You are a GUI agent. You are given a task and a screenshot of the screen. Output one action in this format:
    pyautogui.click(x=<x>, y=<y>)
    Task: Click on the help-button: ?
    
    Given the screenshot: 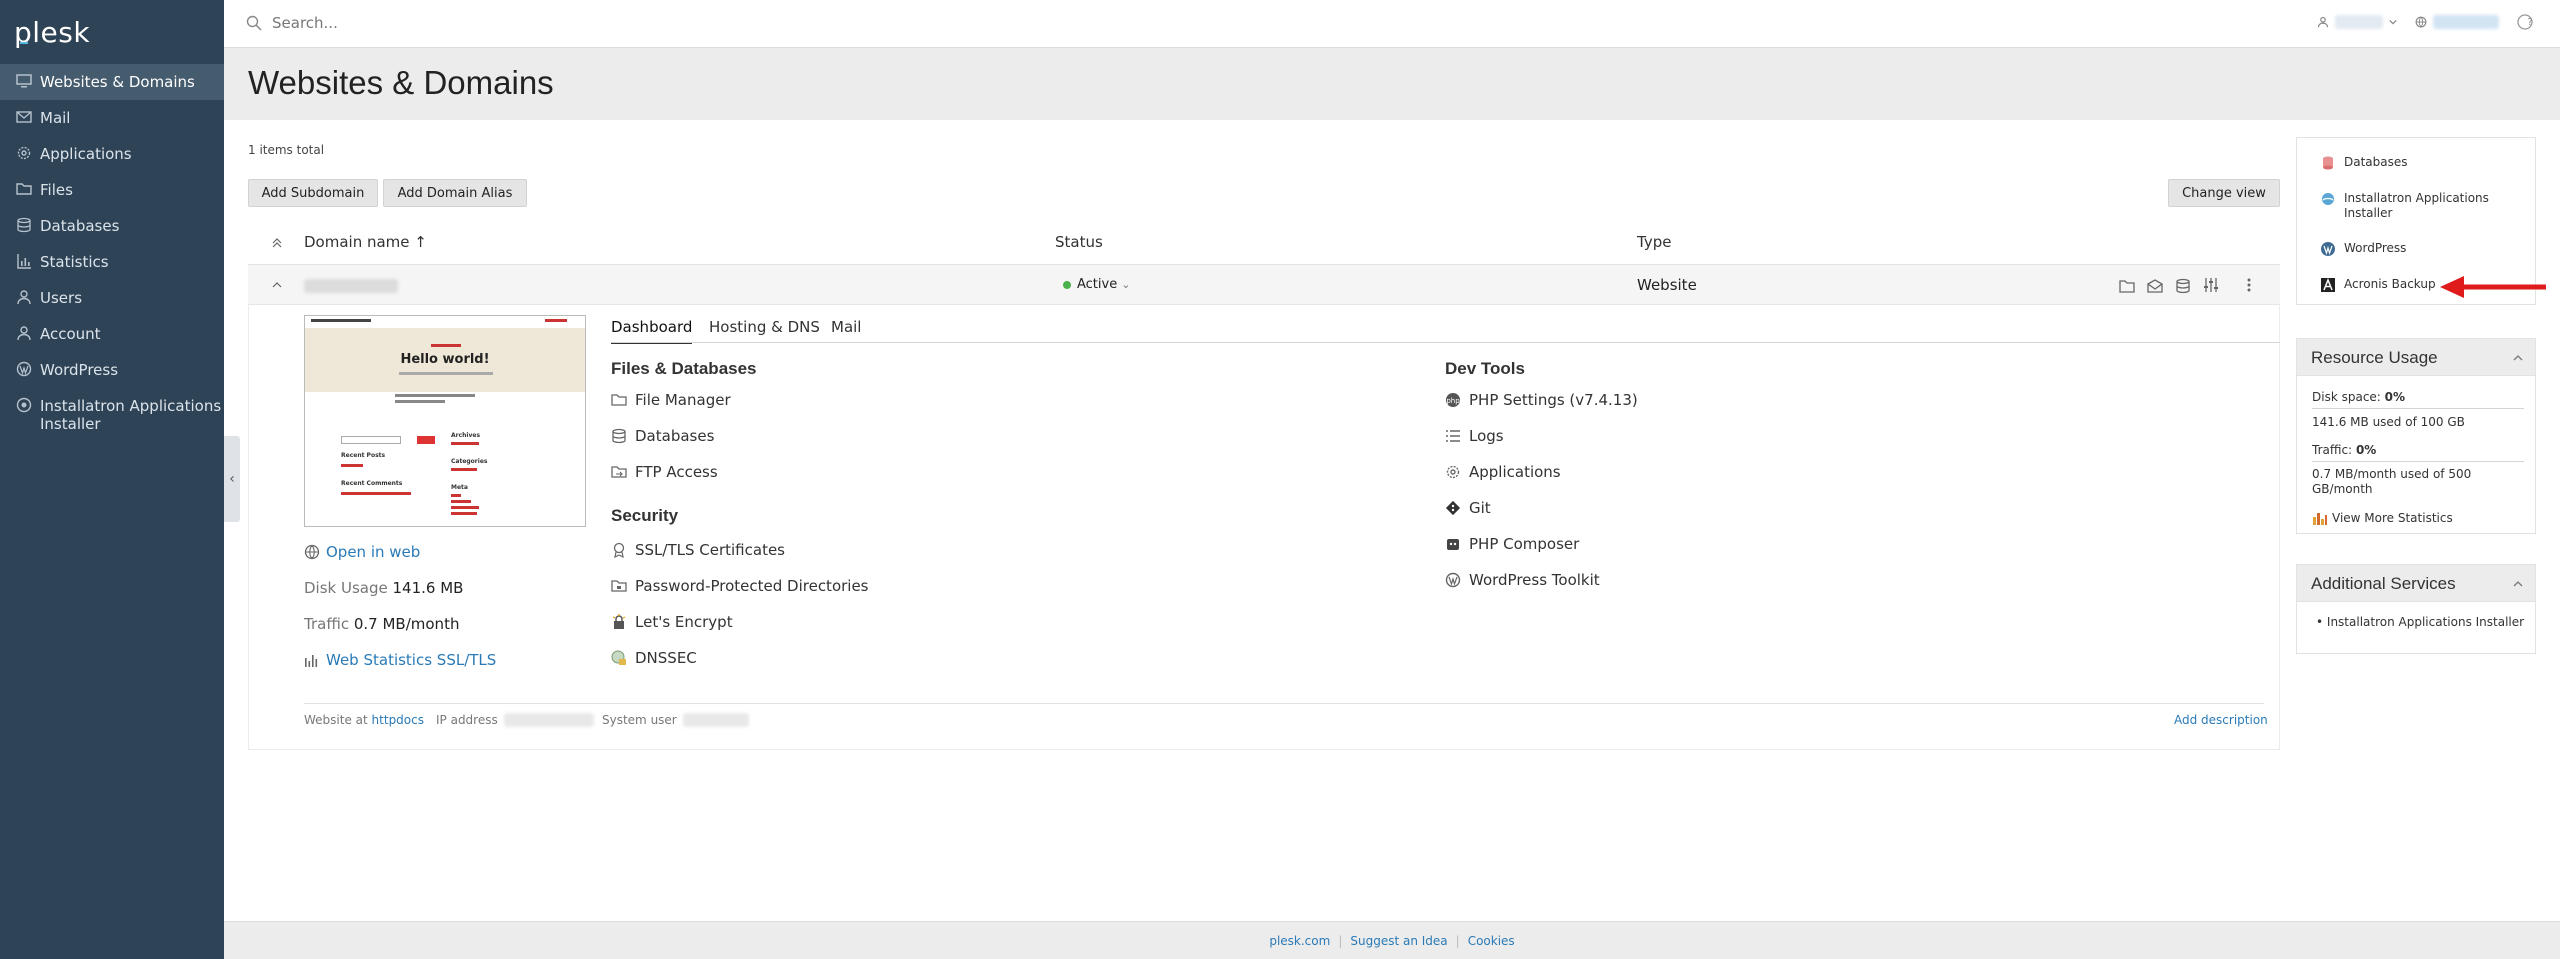 What is the action you would take?
    pyautogui.click(x=2527, y=22)
    